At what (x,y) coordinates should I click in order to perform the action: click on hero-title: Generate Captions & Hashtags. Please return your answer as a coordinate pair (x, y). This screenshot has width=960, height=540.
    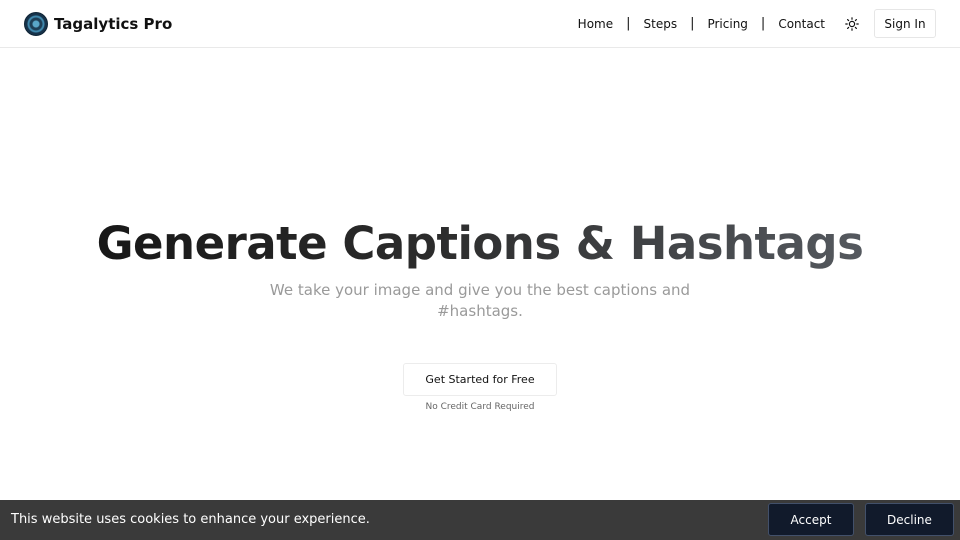
    Looking at the image, I should click on (480, 244).